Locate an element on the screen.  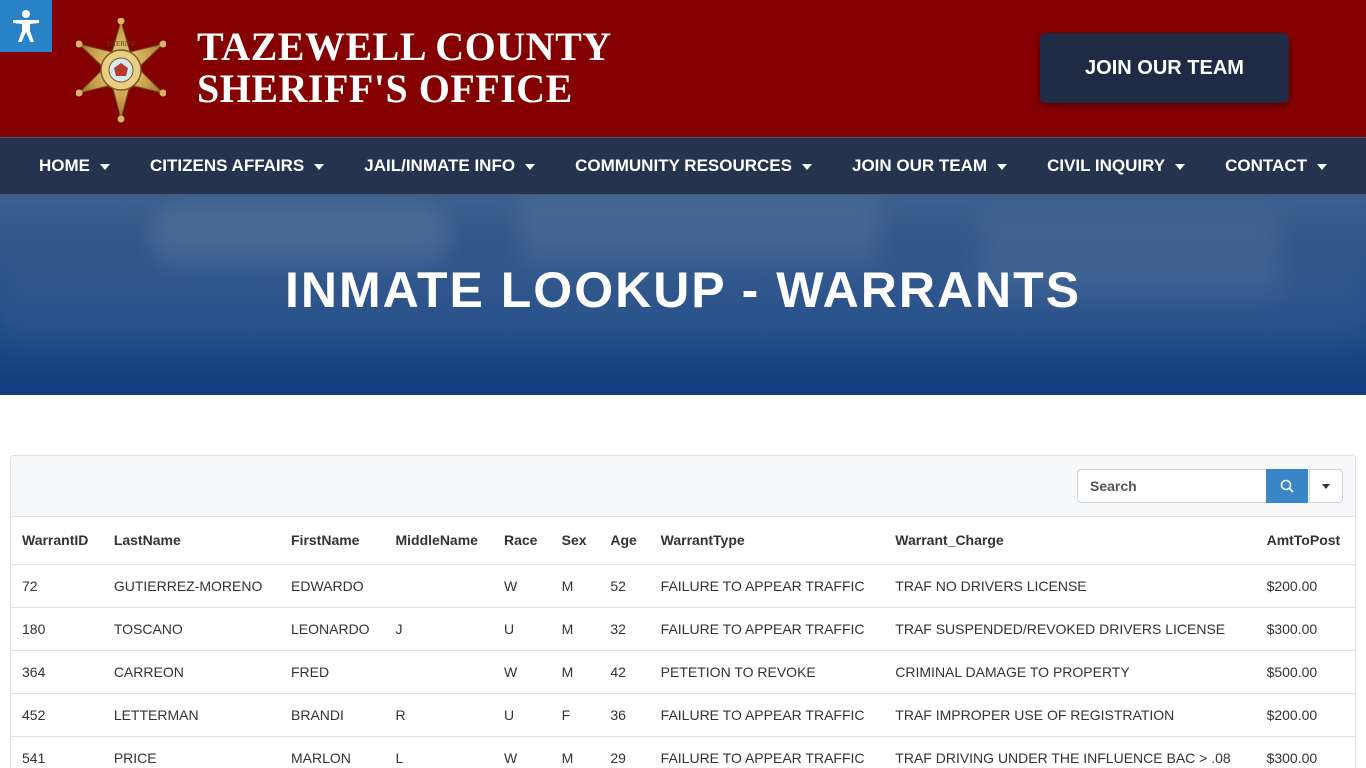
column-header: Race is located at coordinates (522, 541).